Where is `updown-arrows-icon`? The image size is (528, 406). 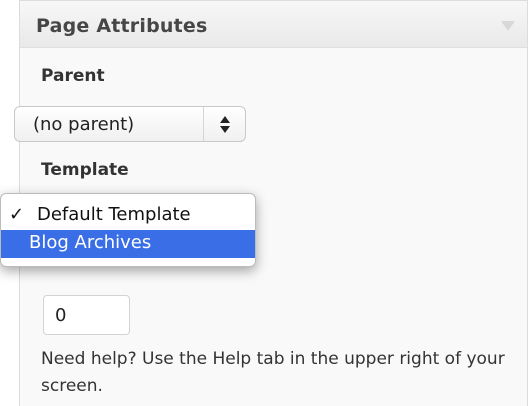 updown-arrows-icon is located at coordinates (226, 125).